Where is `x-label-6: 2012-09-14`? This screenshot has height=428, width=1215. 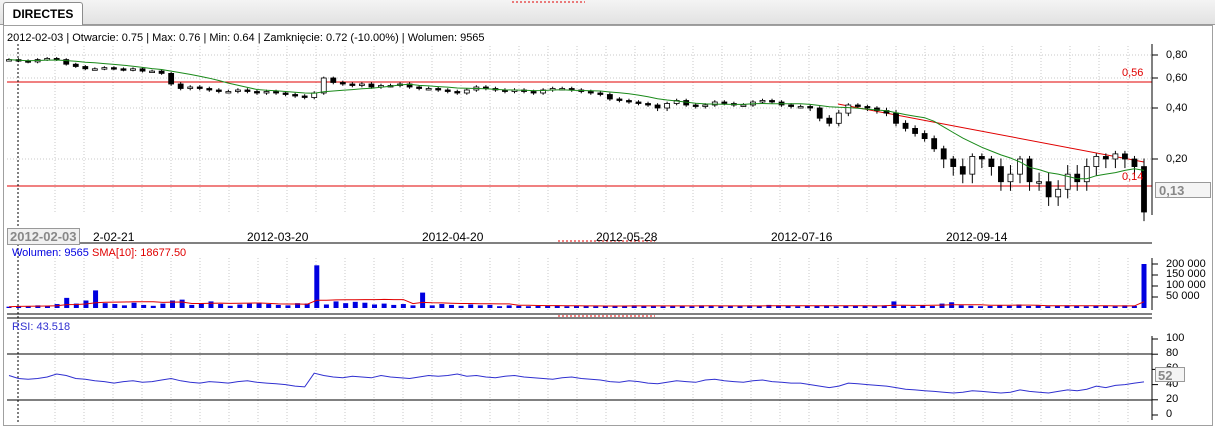
x-label-6: 2012-09-14 is located at coordinates (977, 237).